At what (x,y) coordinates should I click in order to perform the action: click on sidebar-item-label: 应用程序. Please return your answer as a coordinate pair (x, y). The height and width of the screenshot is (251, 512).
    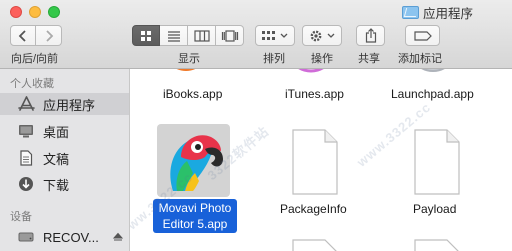
    Looking at the image, I should click on (69, 105).